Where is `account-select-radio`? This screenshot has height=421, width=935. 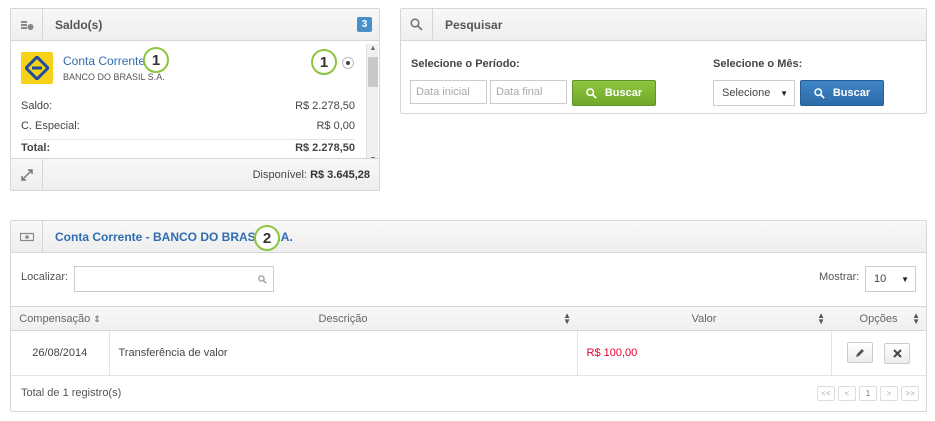 account-select-radio is located at coordinates (348, 63).